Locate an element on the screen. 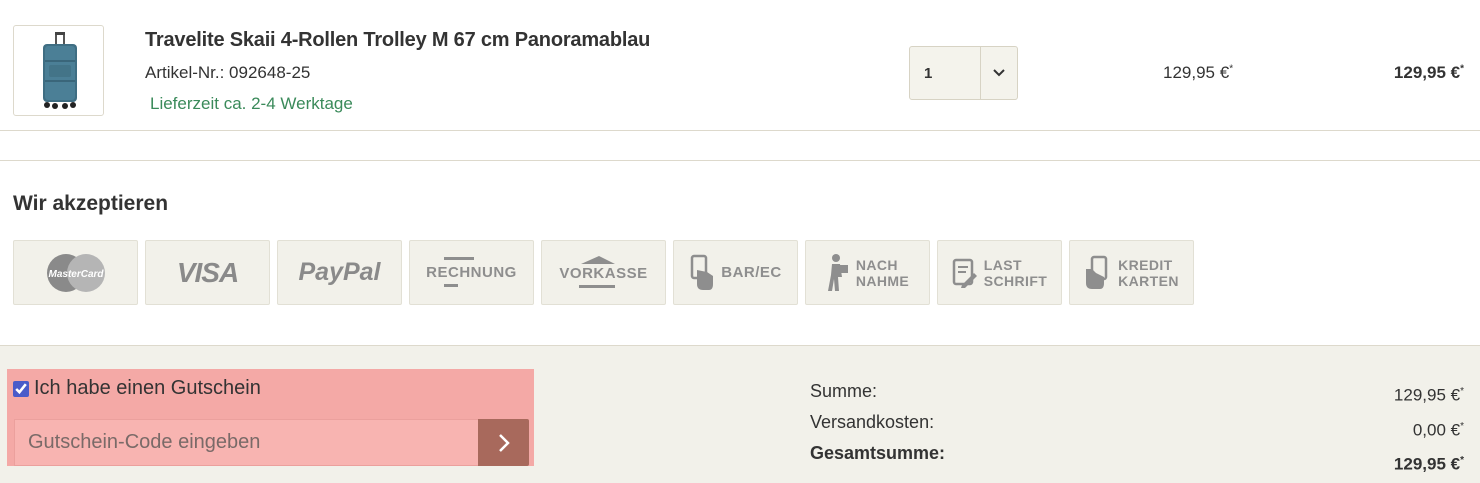 The height and width of the screenshot is (483, 1480). payment-rechnung: RECHNUNG is located at coordinates (471, 272).